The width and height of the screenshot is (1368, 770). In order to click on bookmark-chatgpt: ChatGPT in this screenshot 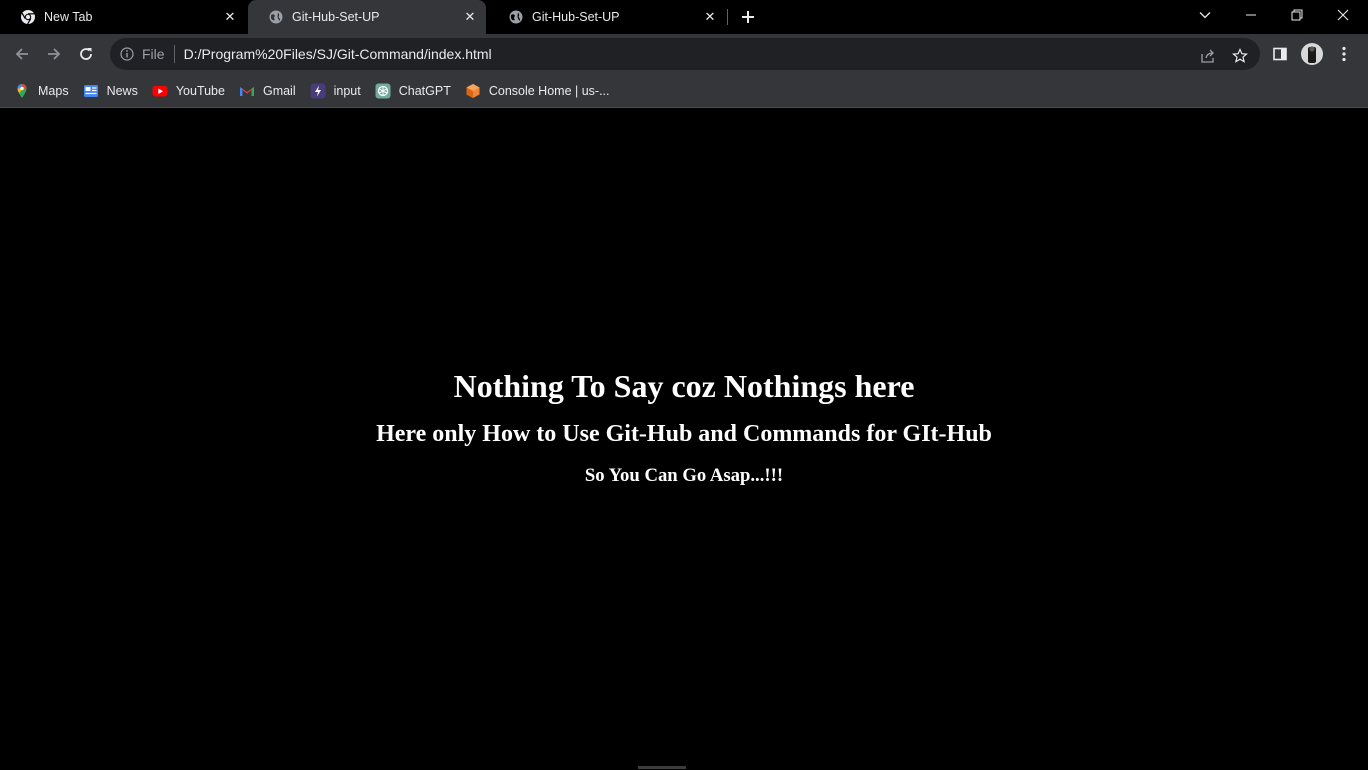, I will do `click(413, 91)`.